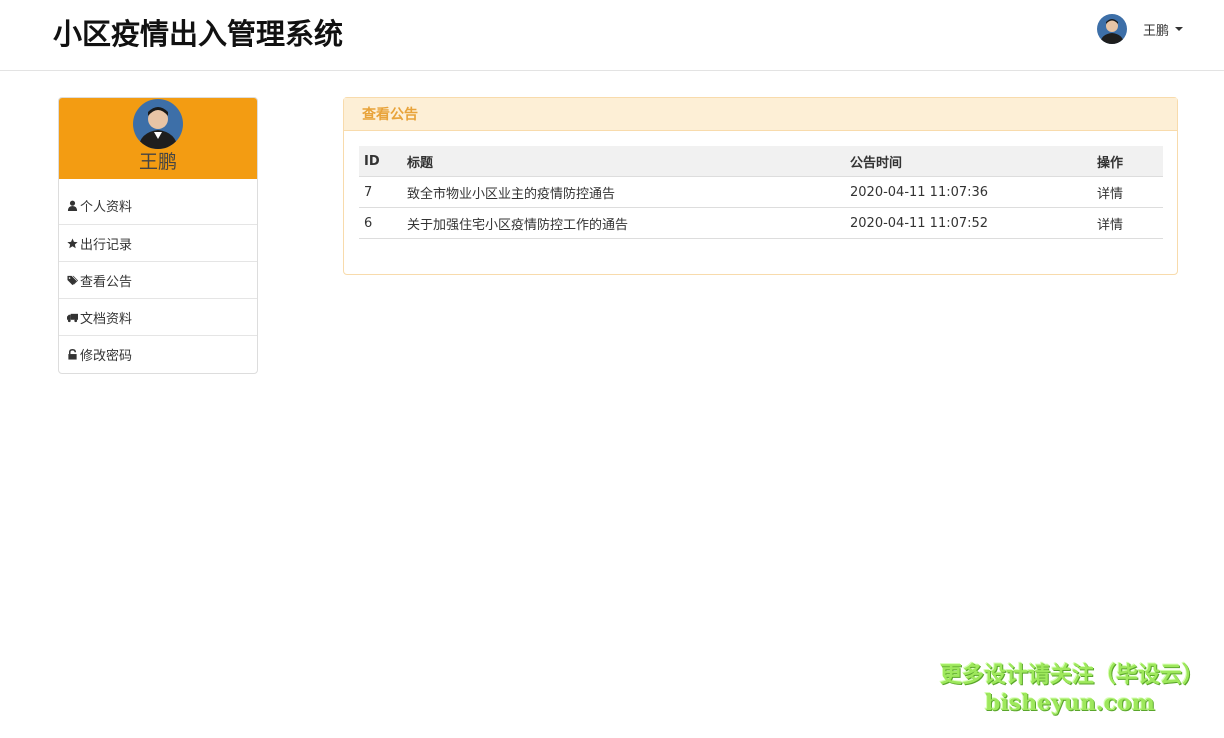  Describe the element at coordinates (72, 280) in the screenshot. I see `tags-icon` at that location.